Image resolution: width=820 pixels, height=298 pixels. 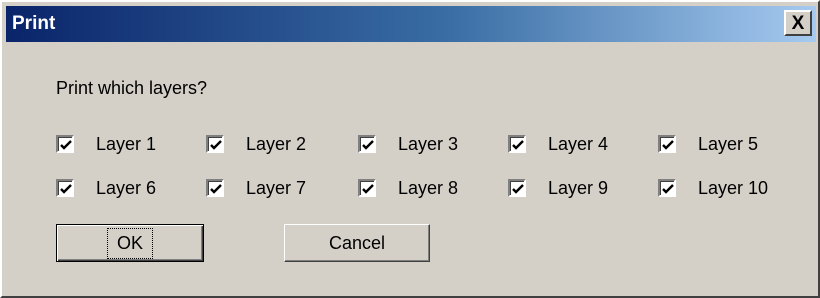 I want to click on layer-9-label: Layer 9, so click(x=578, y=188).